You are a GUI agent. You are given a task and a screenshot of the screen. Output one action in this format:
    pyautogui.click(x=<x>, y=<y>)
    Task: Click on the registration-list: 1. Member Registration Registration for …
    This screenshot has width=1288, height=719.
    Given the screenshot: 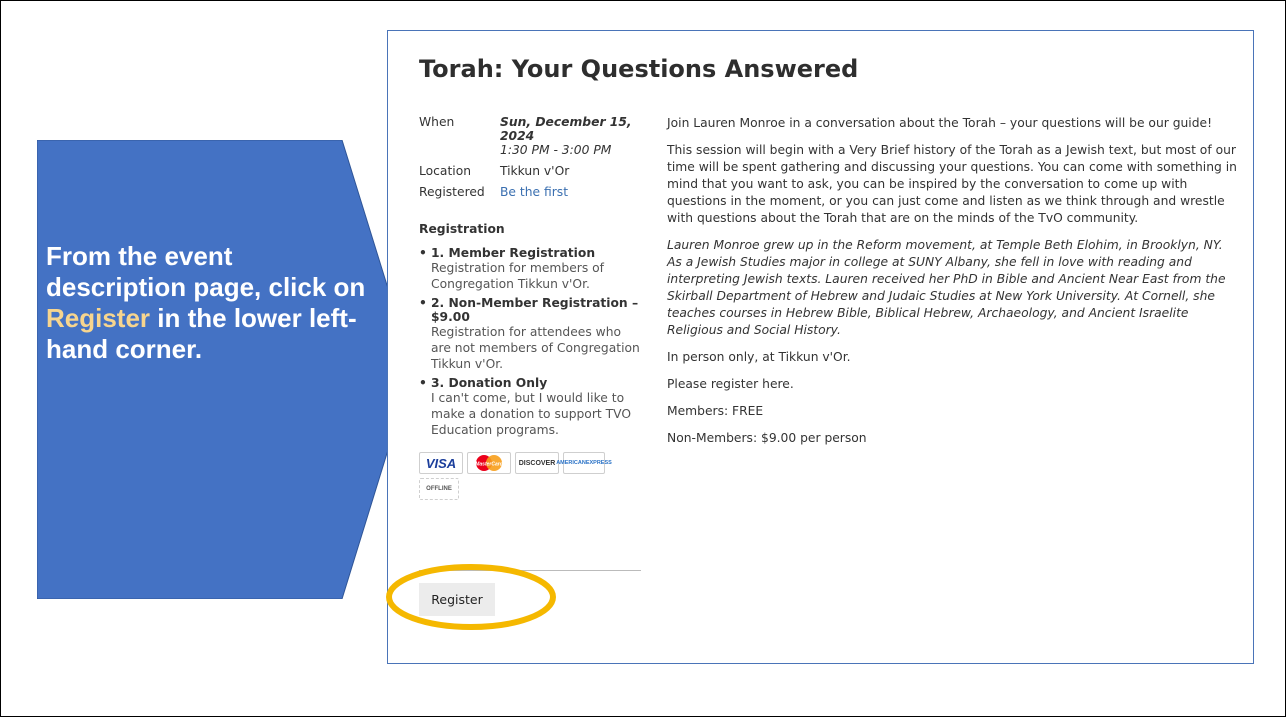 What is the action you would take?
    pyautogui.click(x=530, y=342)
    